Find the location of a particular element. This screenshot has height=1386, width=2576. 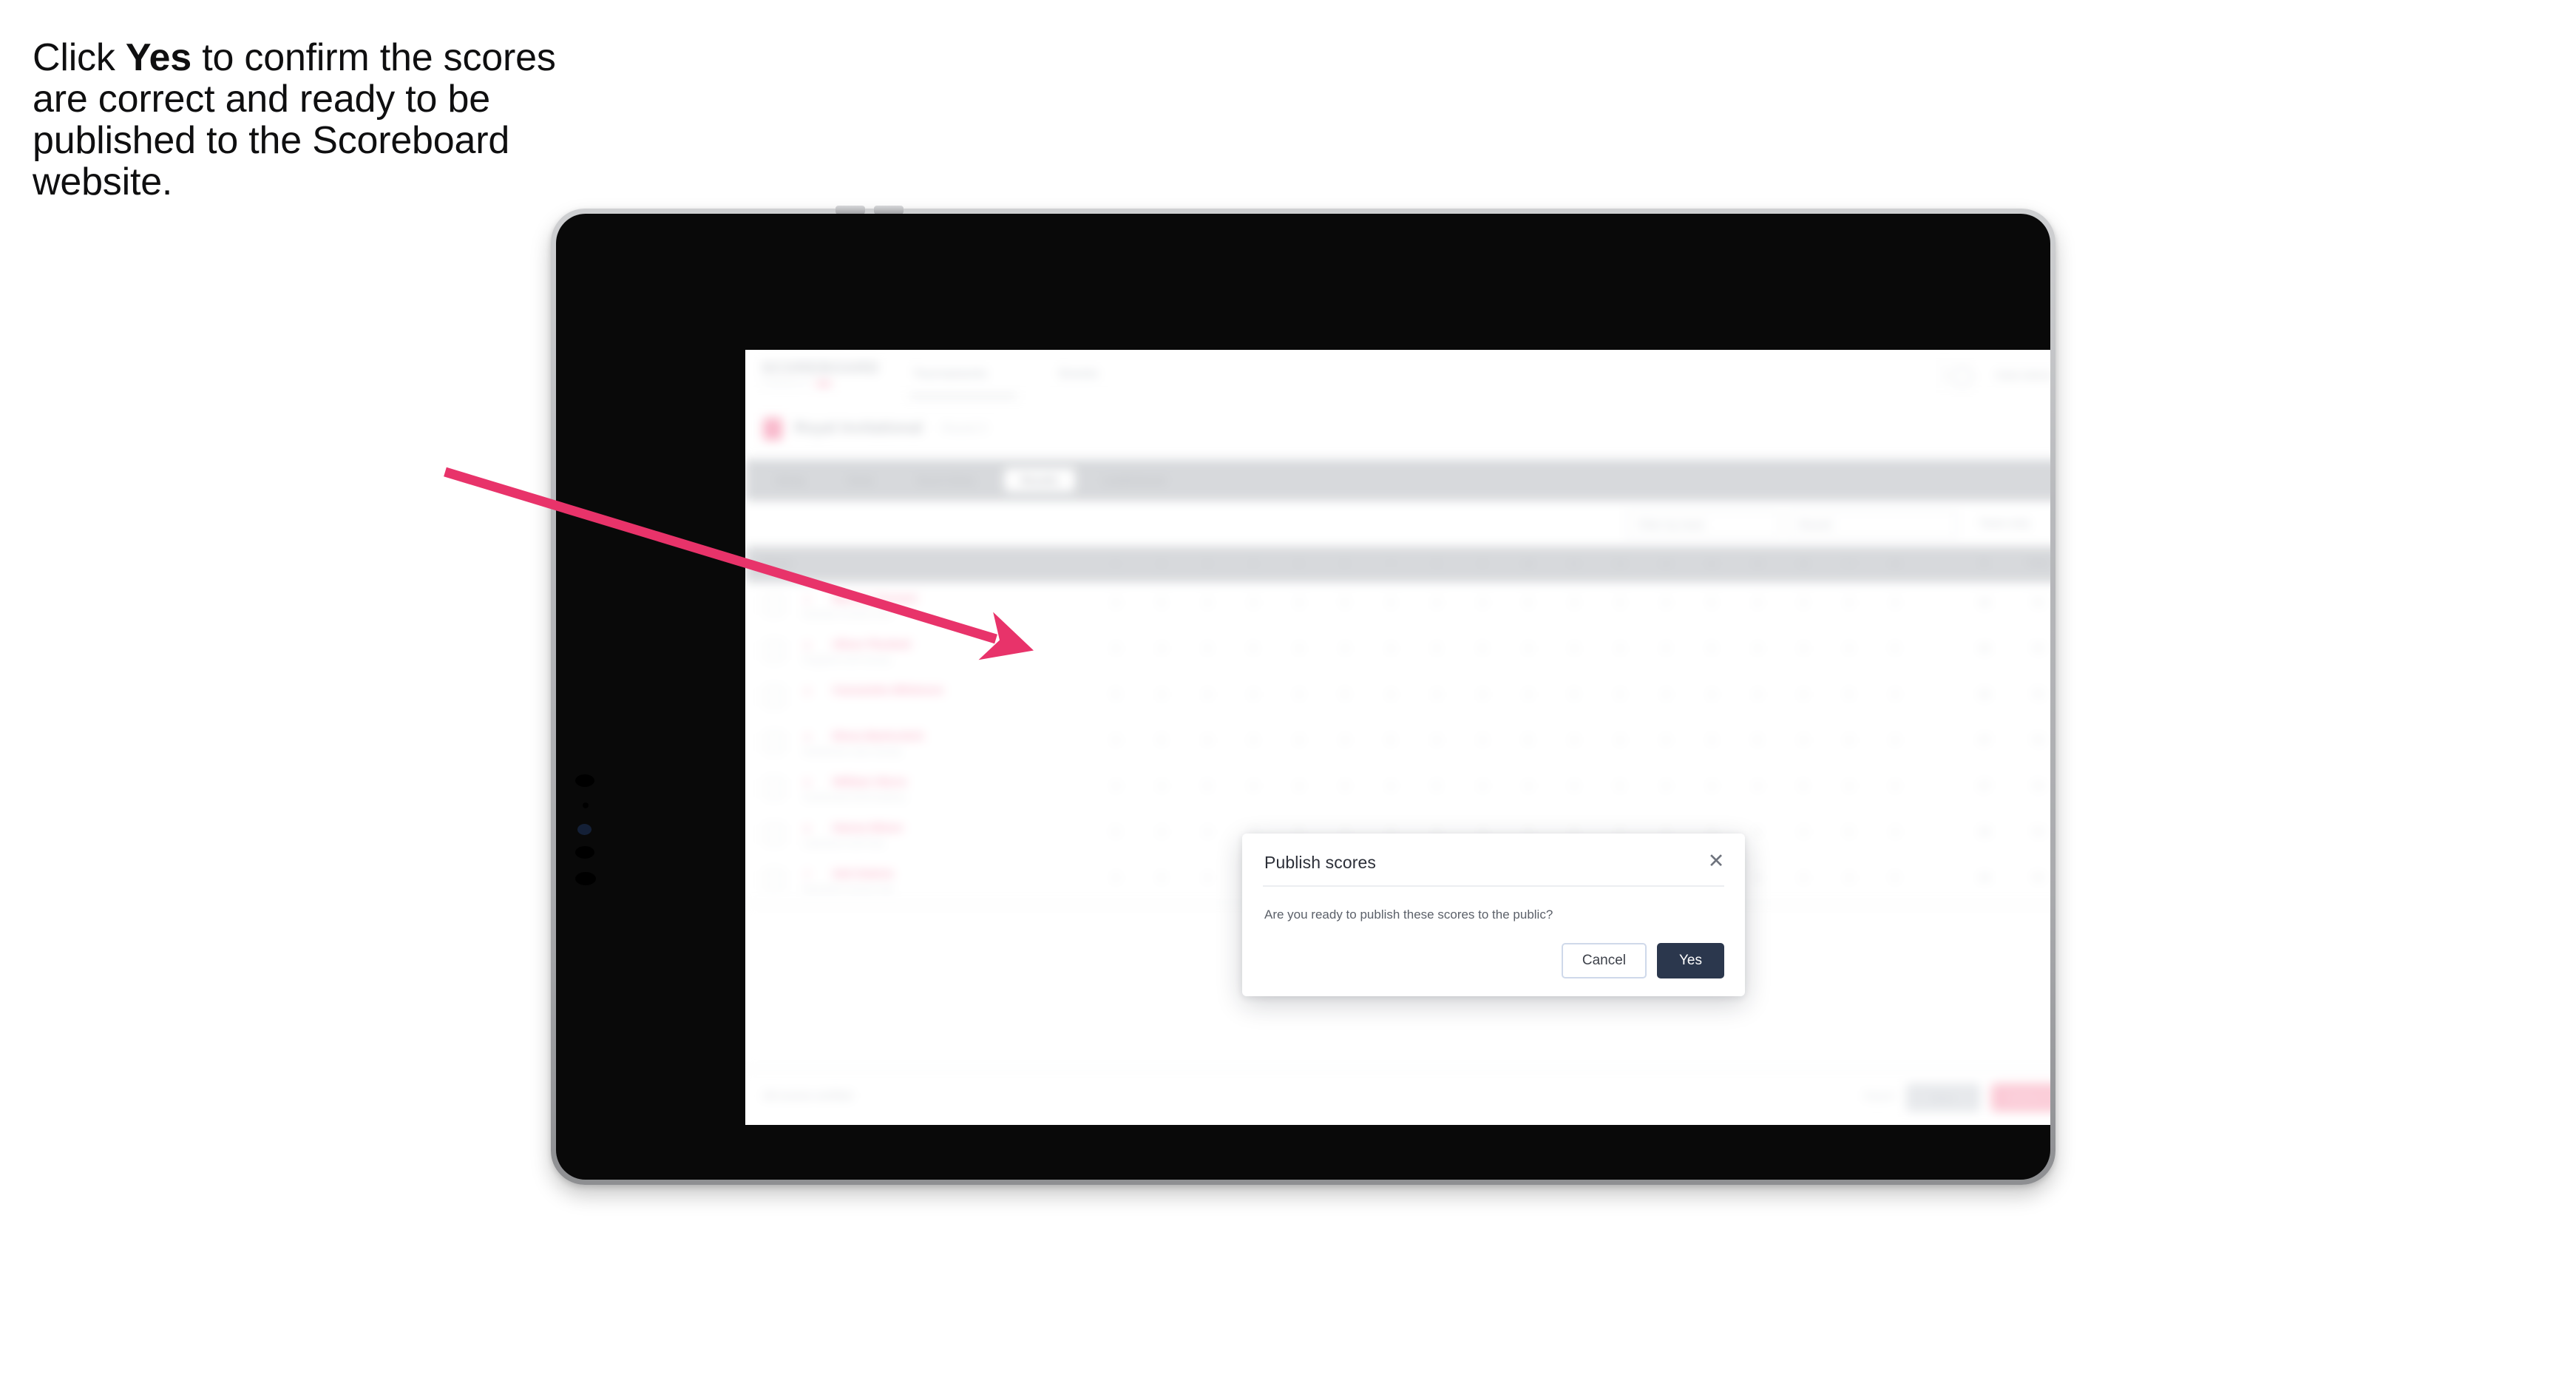

dialog-divider is located at coordinates (1493, 886).